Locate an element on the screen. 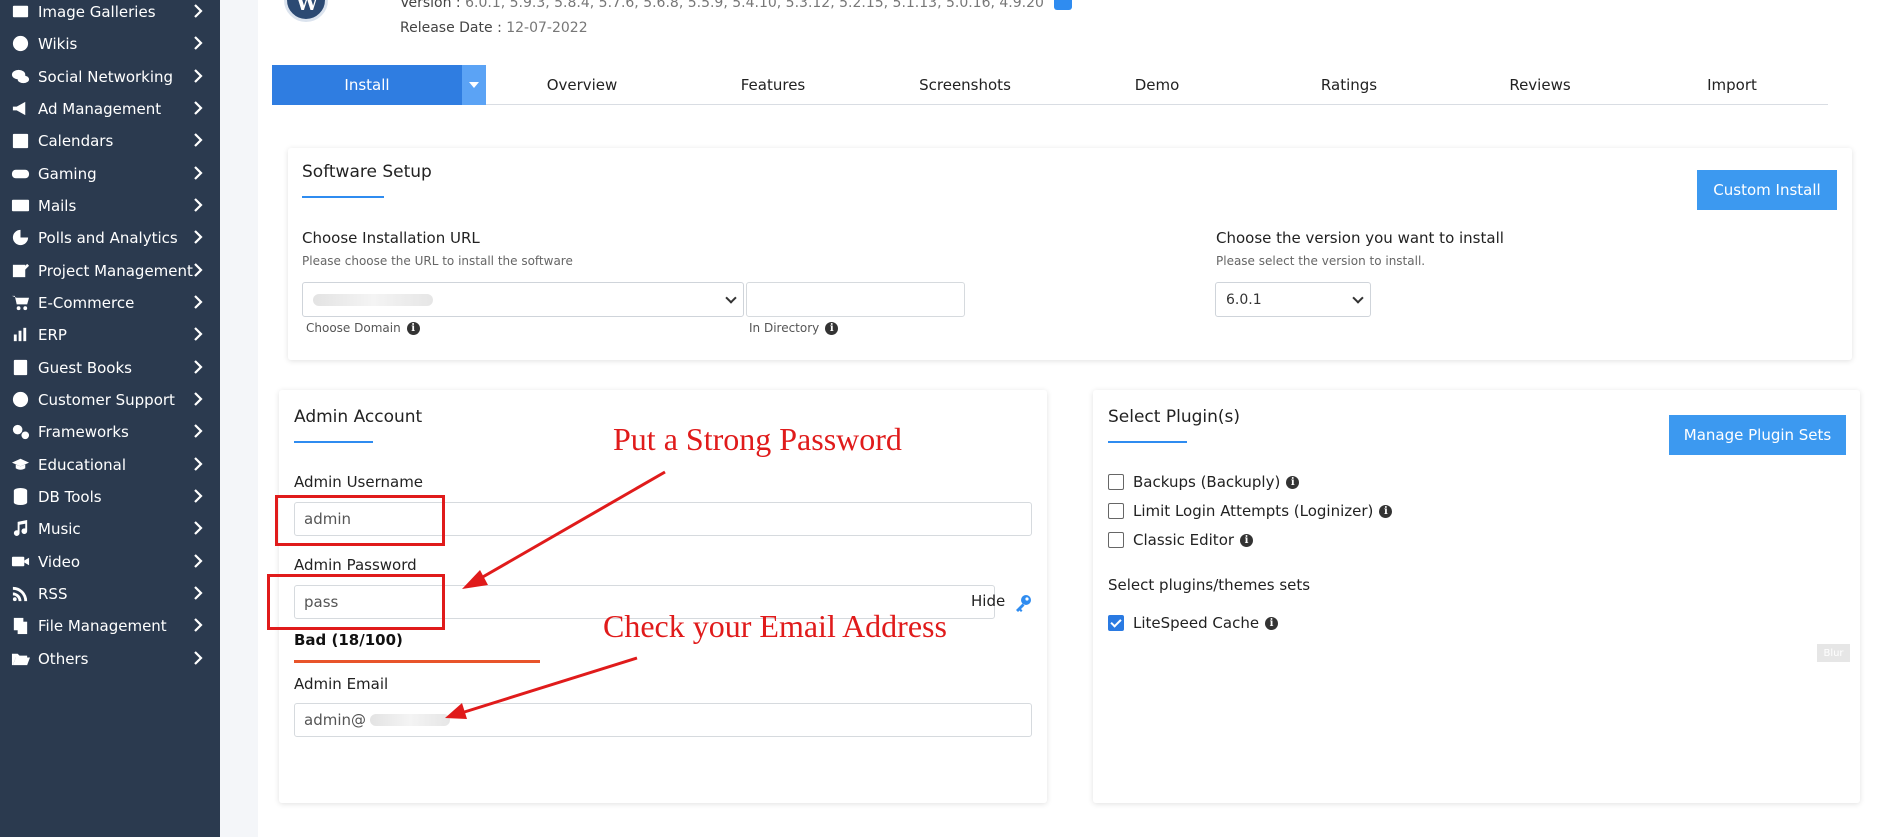  in-directory-hint: In Directory i is located at coordinates (794, 328).